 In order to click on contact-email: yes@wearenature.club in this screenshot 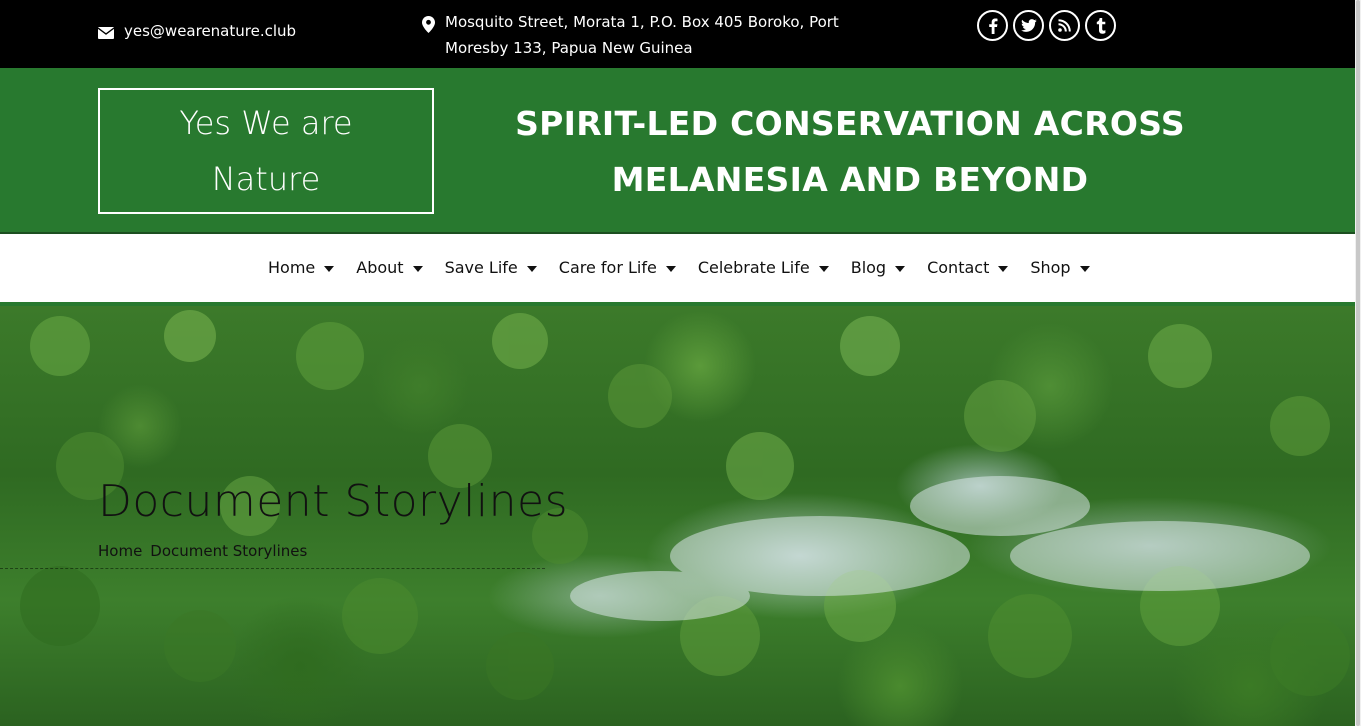, I will do `click(196, 31)`.